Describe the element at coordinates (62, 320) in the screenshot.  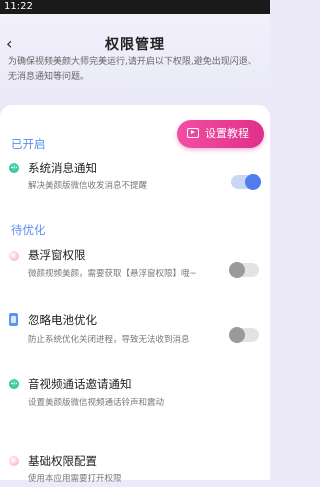
I see `item-title-battery: 忽略电池优化` at that location.